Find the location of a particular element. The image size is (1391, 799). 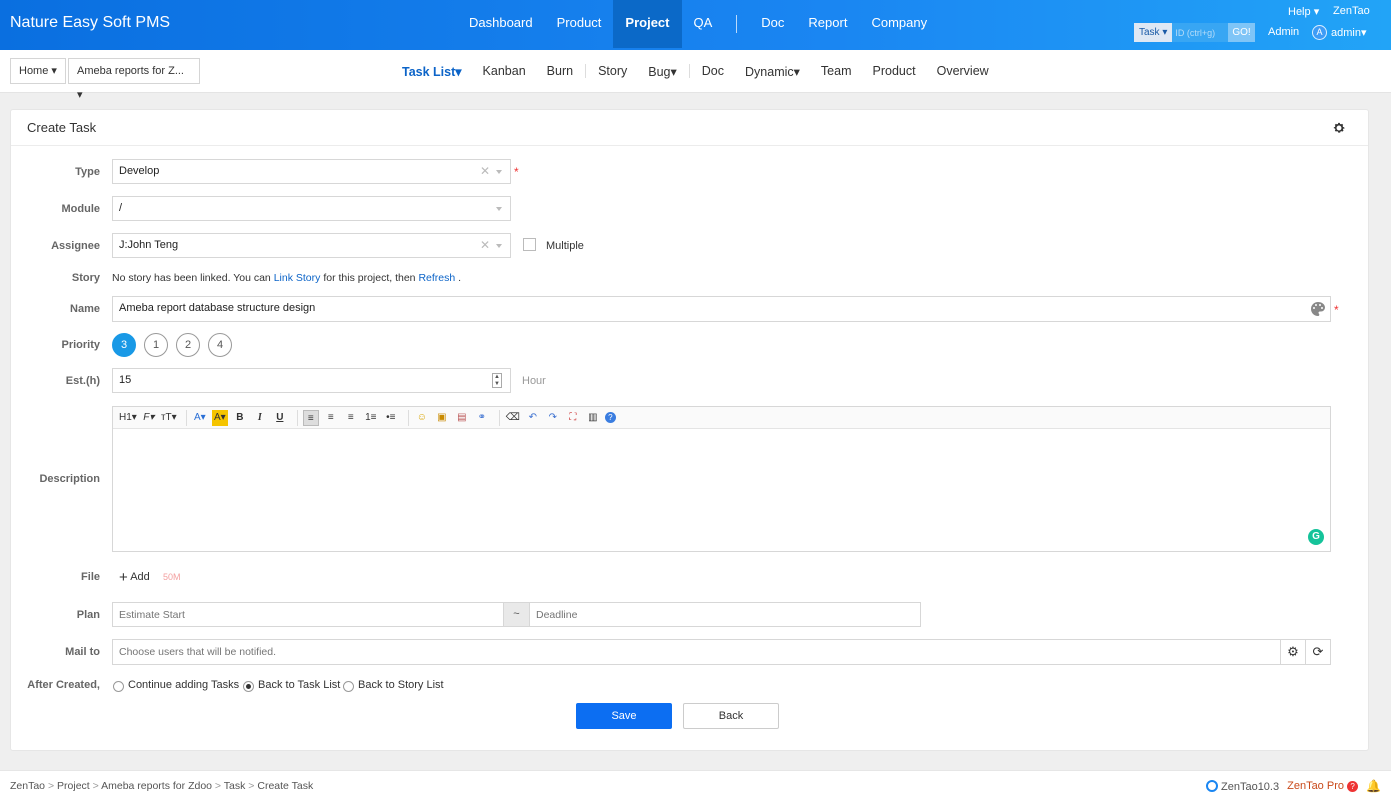

module-select: / is located at coordinates (311, 208).